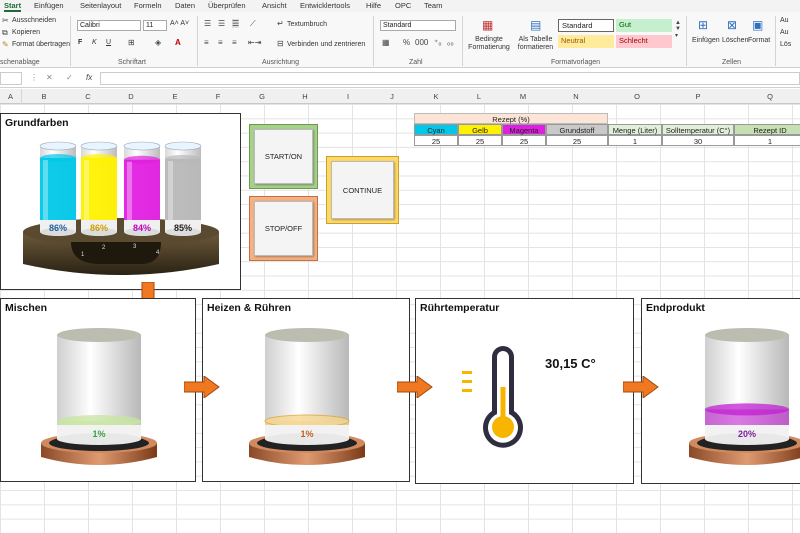  What do you see at coordinates (148, 5) in the screenshot?
I see `tab-formeln: Formeln` at bounding box center [148, 5].